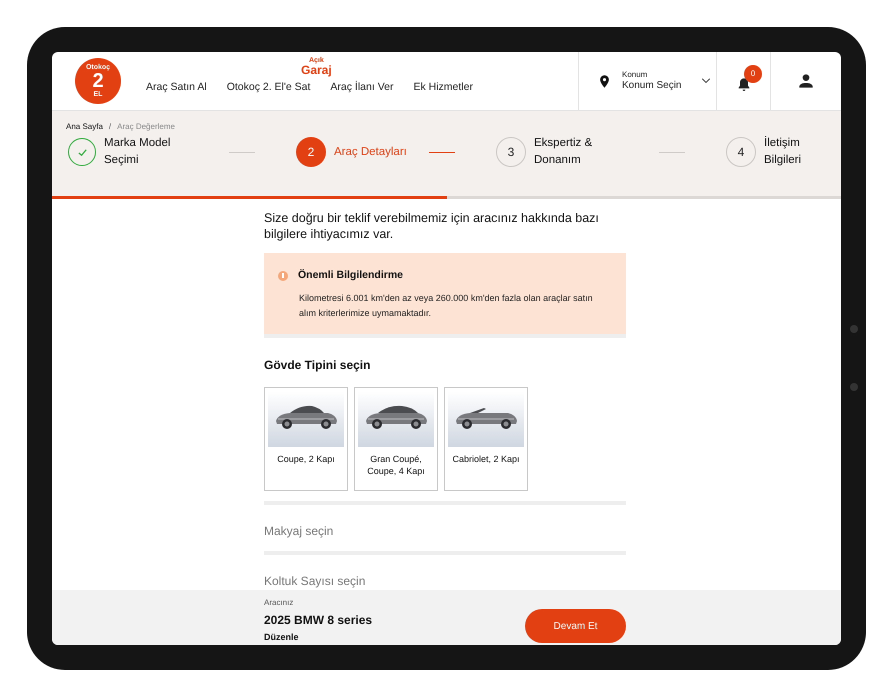  Describe the element at coordinates (652, 86) in the screenshot. I see `location-value: Konum Seçin` at that location.